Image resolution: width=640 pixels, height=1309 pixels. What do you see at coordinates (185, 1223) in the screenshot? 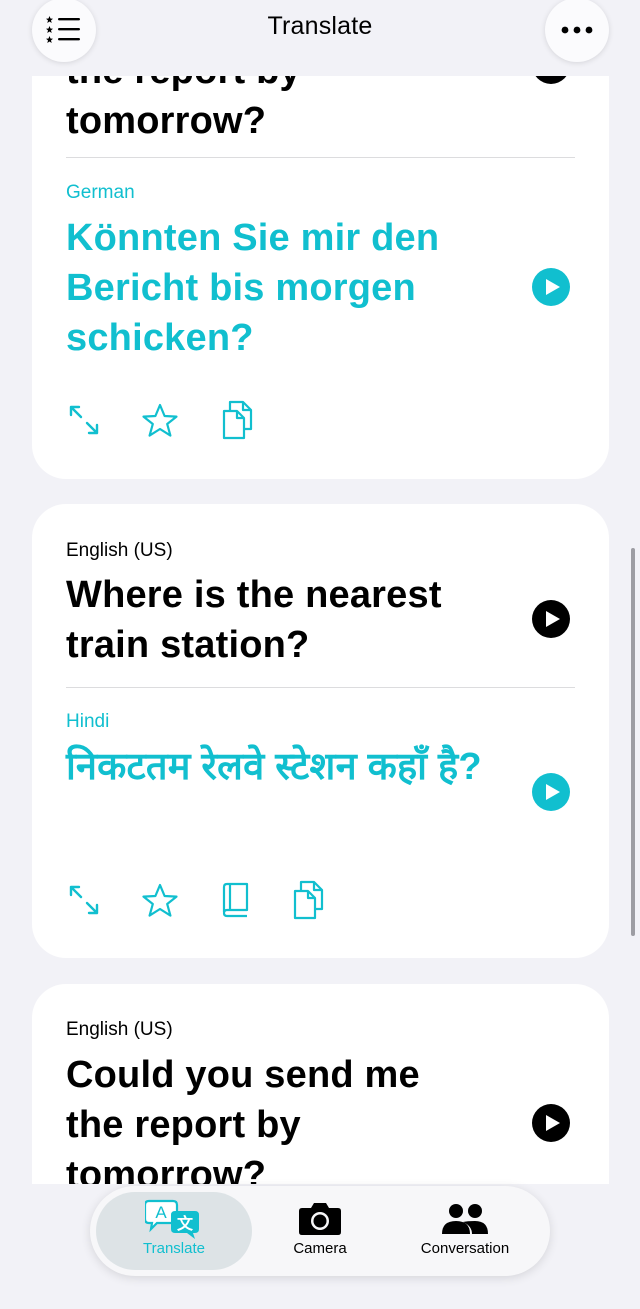
I see `svg-text: 文` at bounding box center [185, 1223].